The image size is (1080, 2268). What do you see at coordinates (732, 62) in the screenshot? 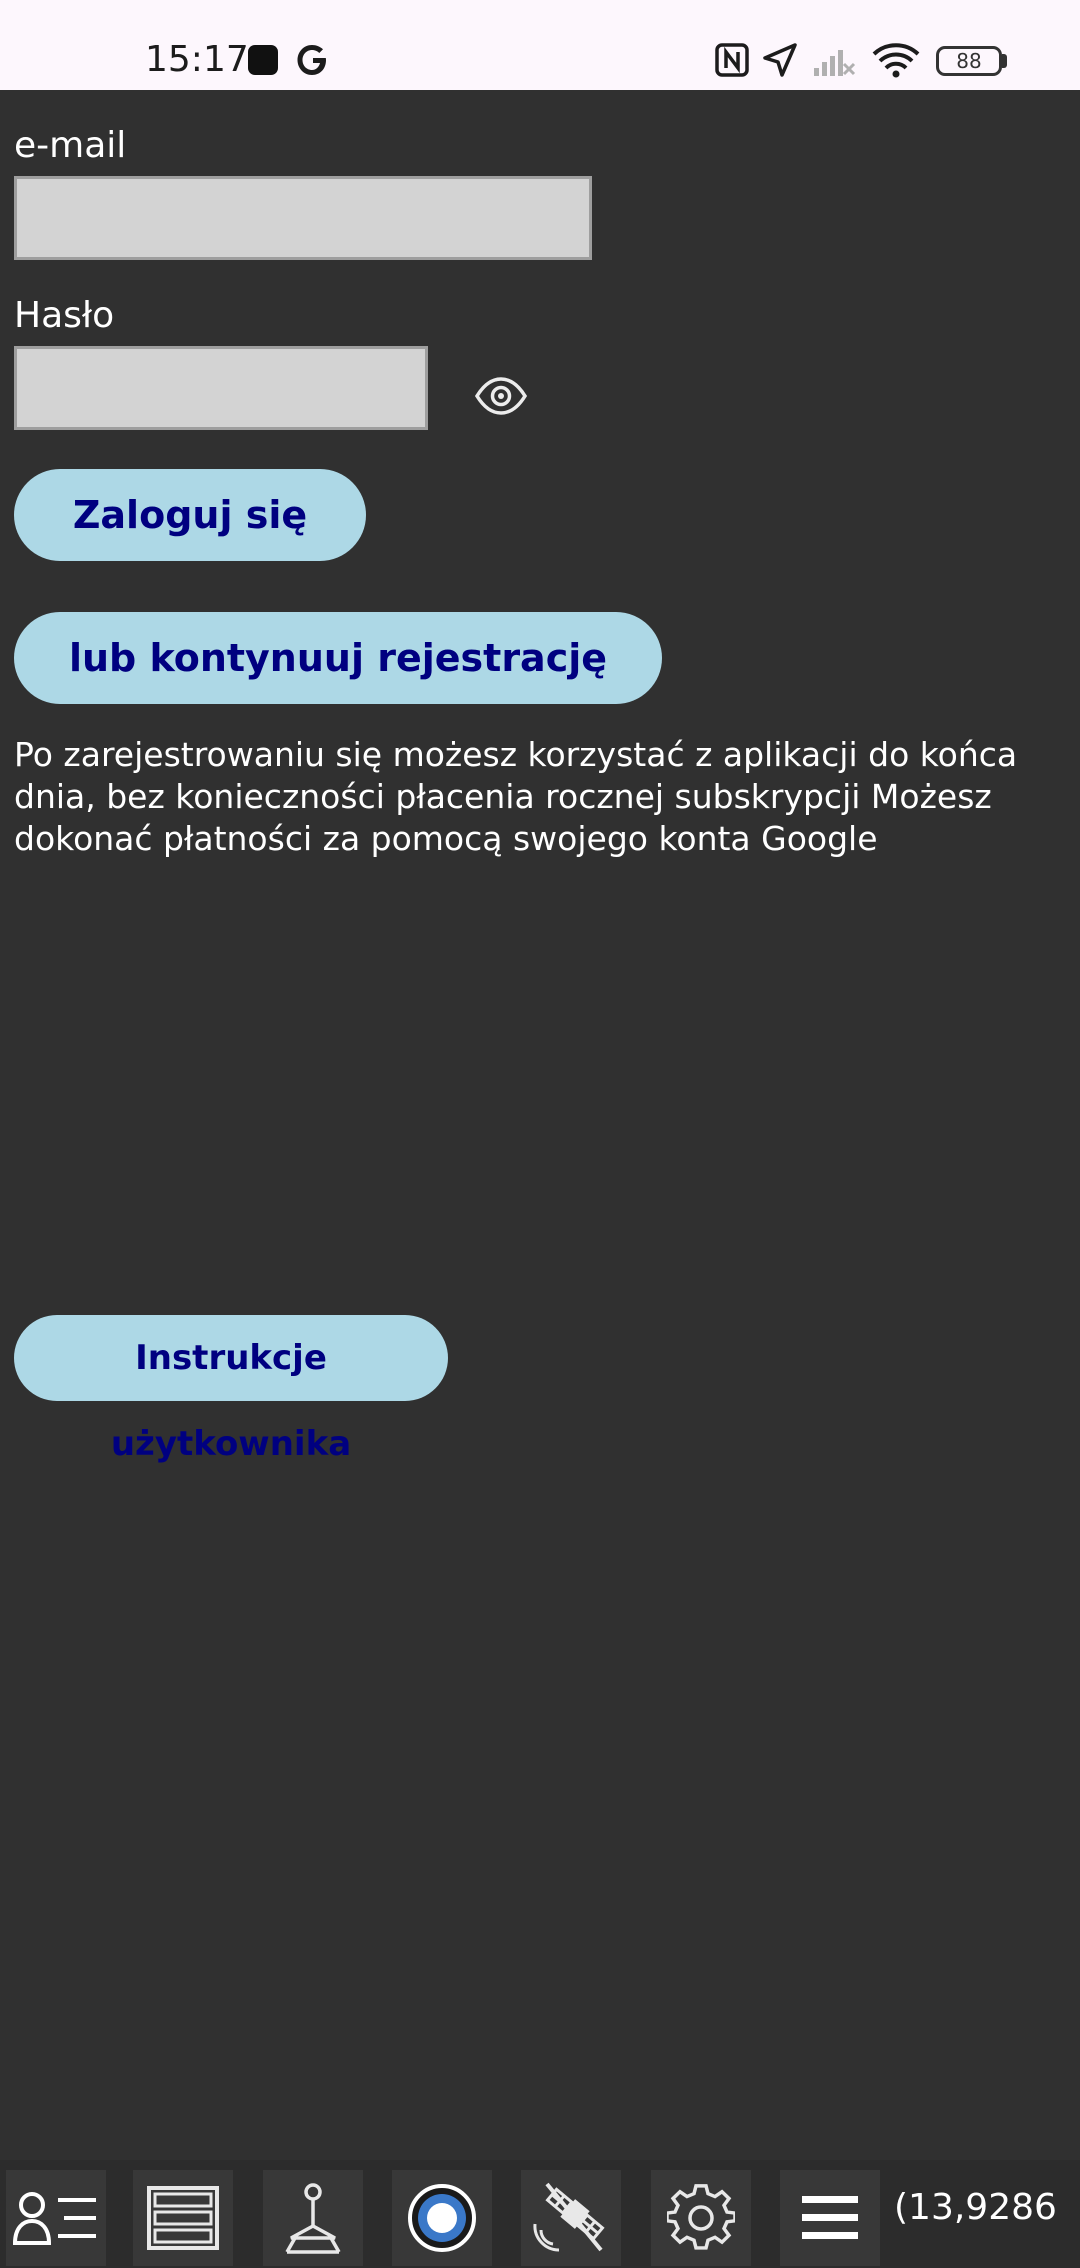
I see `nfc-icon` at bounding box center [732, 62].